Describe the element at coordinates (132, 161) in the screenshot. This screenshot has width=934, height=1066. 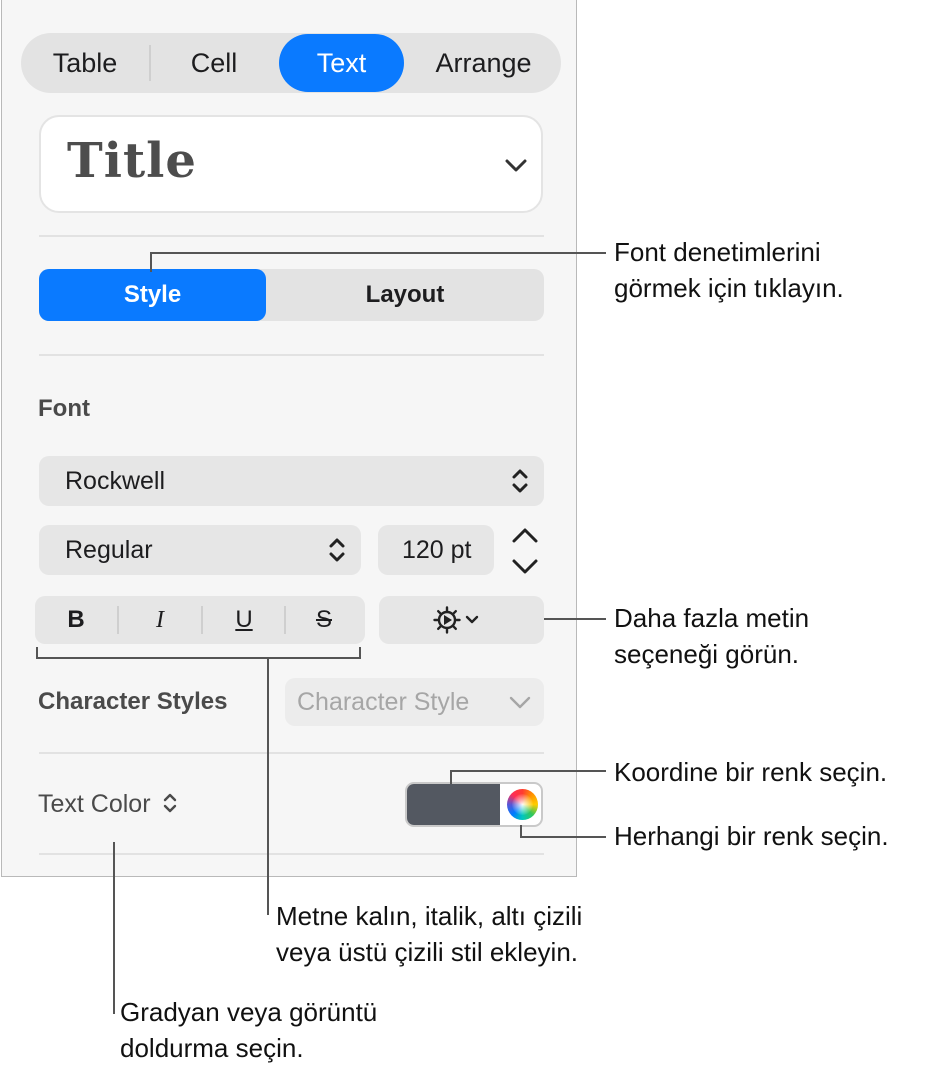
I see `paragraph-style-value: Title` at that location.